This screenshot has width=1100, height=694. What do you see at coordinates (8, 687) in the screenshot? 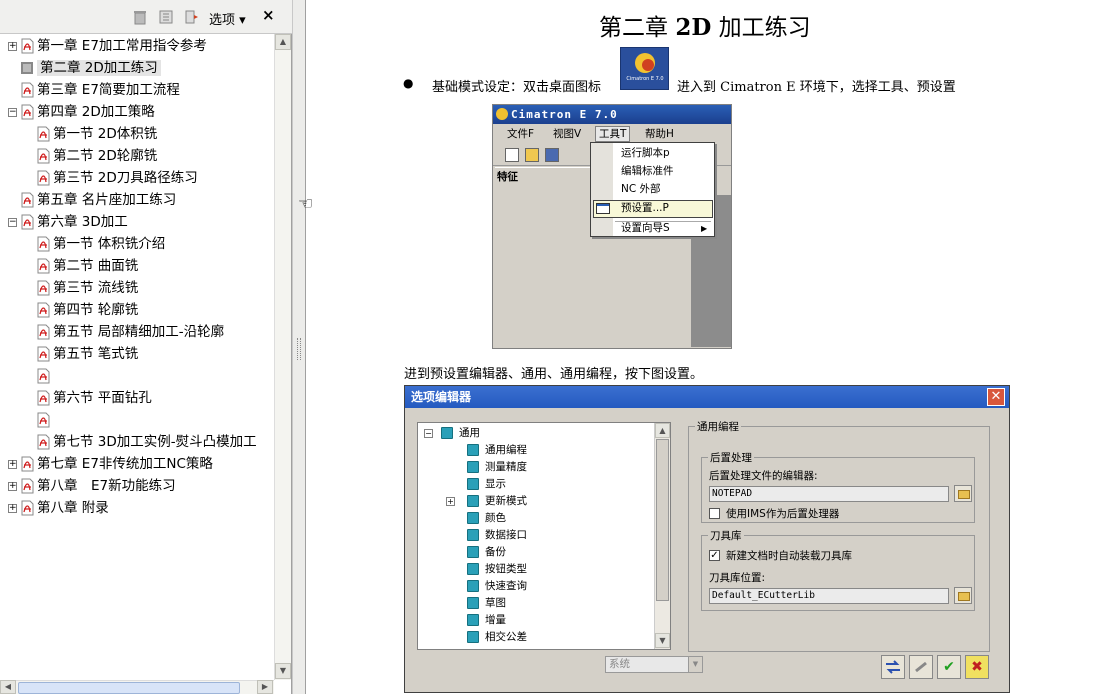
I see `scroll-left-icon: ◀` at bounding box center [8, 687].